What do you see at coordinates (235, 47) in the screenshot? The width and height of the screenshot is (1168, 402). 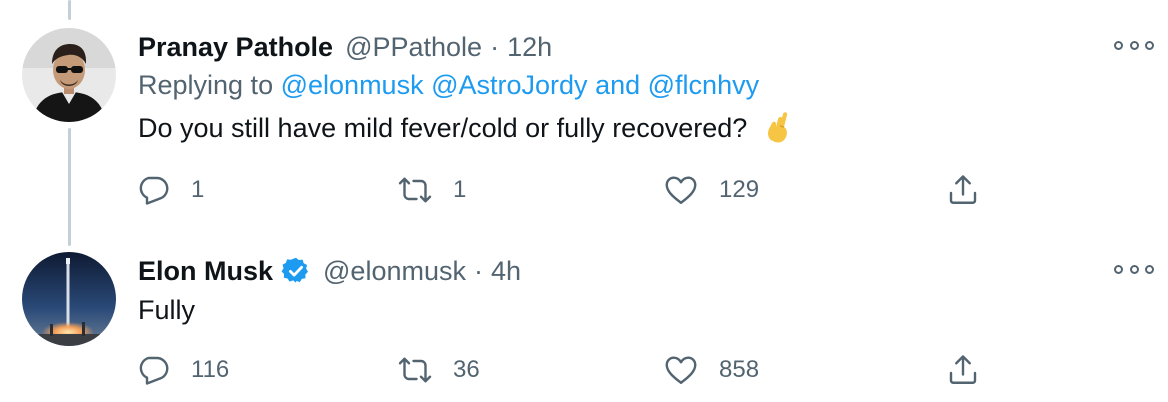 I see `display-name: Pranay Pathole` at bounding box center [235, 47].